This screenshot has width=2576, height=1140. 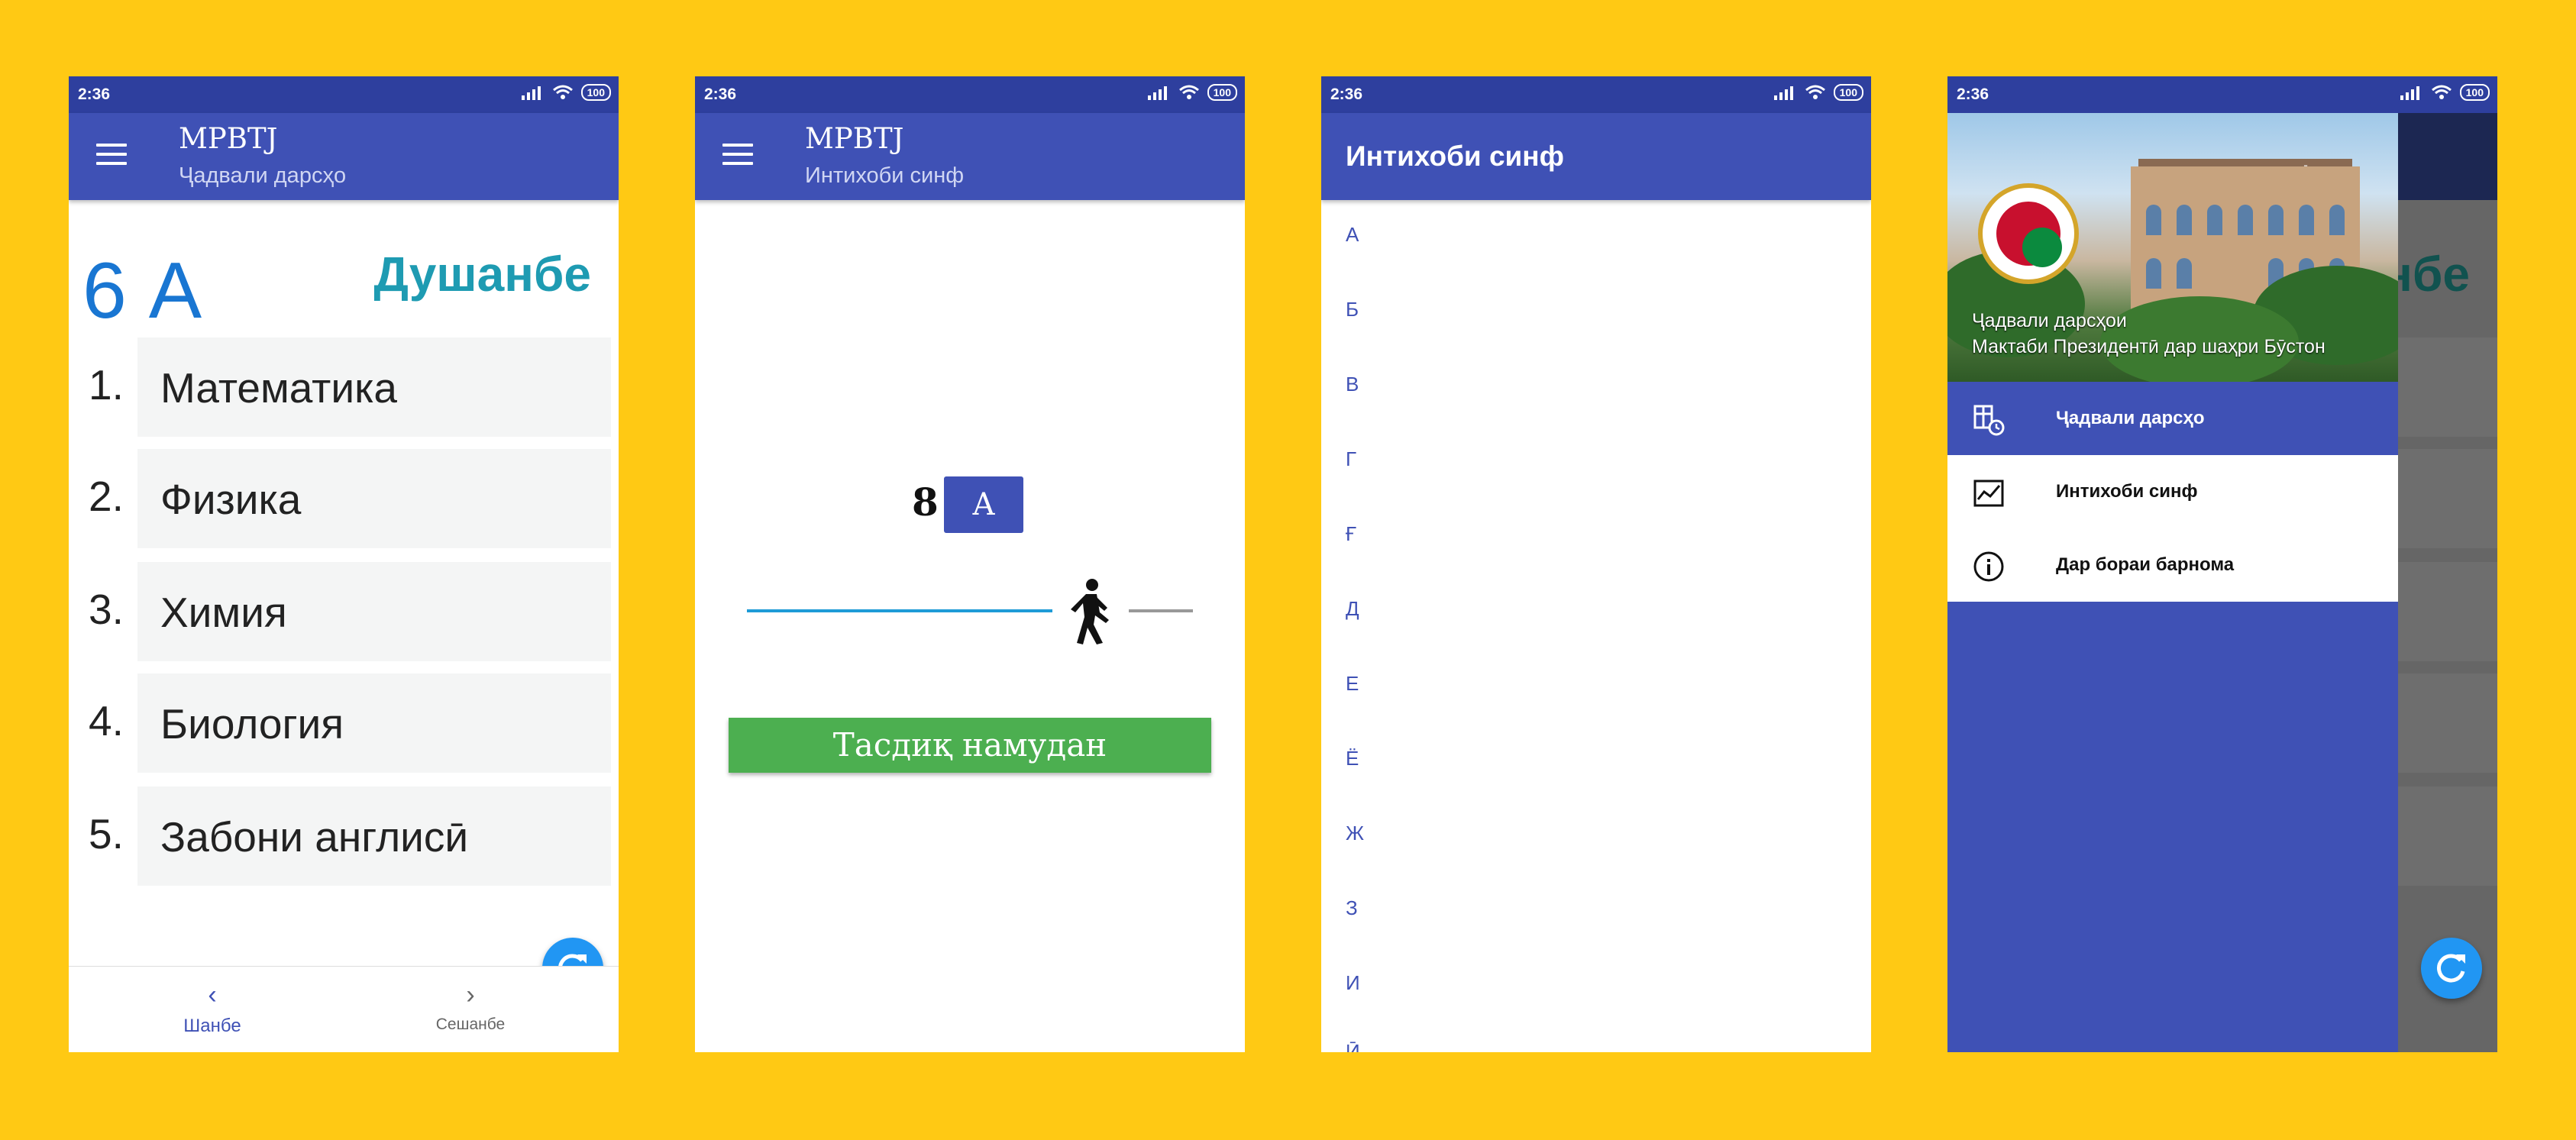 What do you see at coordinates (106, 496) in the screenshot?
I see `lesson-number: 2.` at bounding box center [106, 496].